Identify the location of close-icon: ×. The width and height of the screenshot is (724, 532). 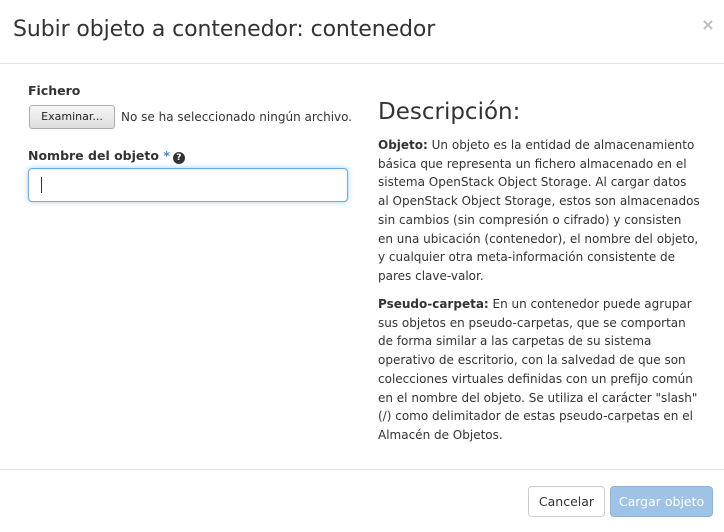
(708, 25).